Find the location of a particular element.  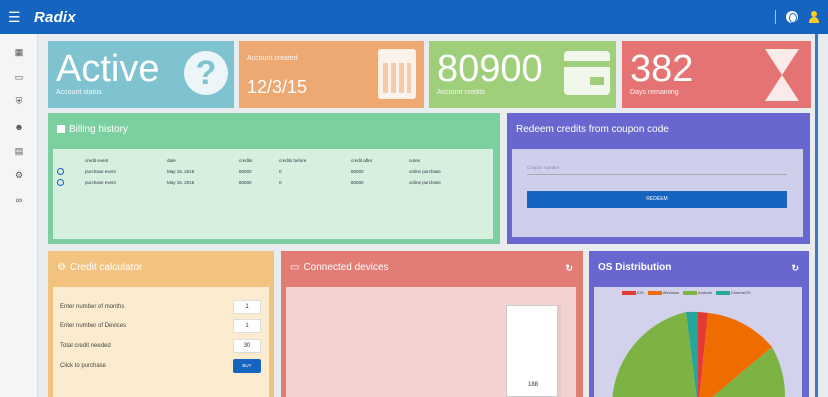

tile-label: Account credits is located at coordinates (461, 92).